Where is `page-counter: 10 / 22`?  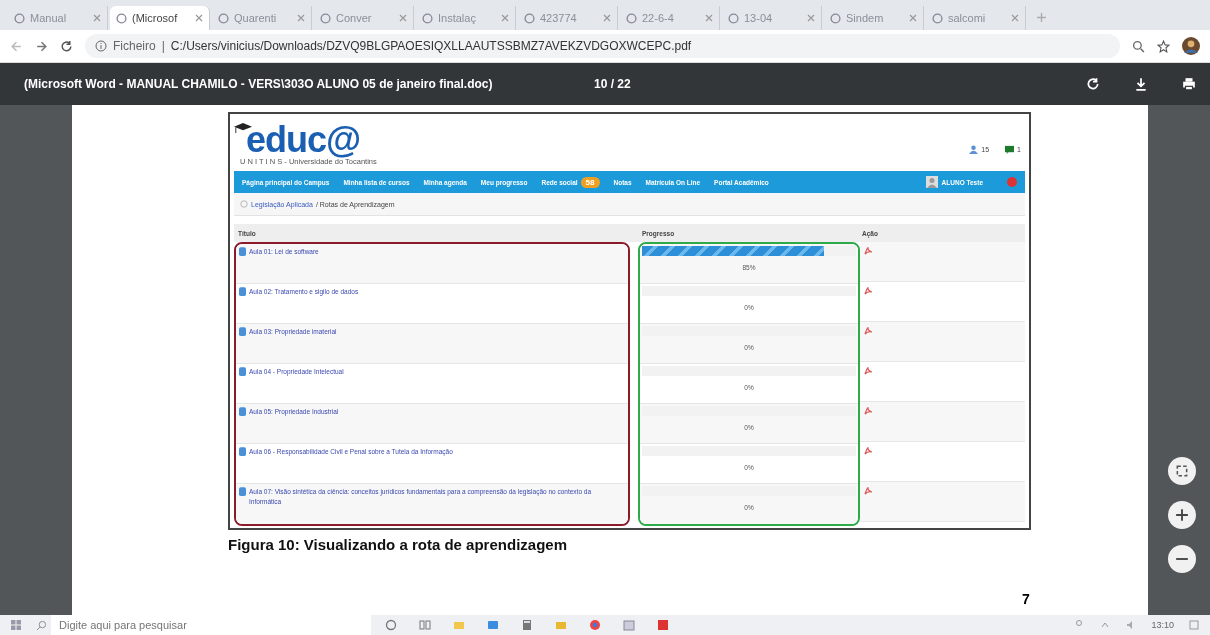
page-counter: 10 / 22 is located at coordinates (612, 84).